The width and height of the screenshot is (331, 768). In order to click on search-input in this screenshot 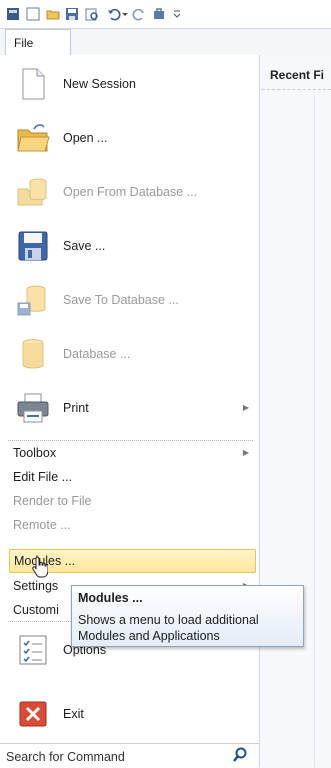, I will do `click(113, 756)`.